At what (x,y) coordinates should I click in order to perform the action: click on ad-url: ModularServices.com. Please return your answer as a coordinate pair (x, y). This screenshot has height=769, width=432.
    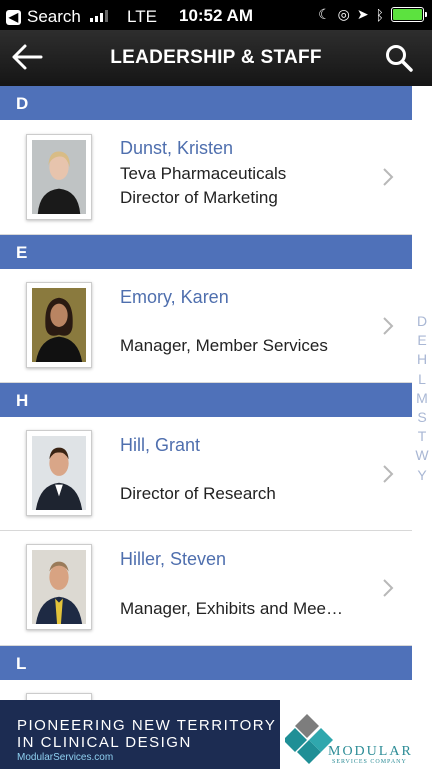
    Looking at the image, I should click on (65, 757).